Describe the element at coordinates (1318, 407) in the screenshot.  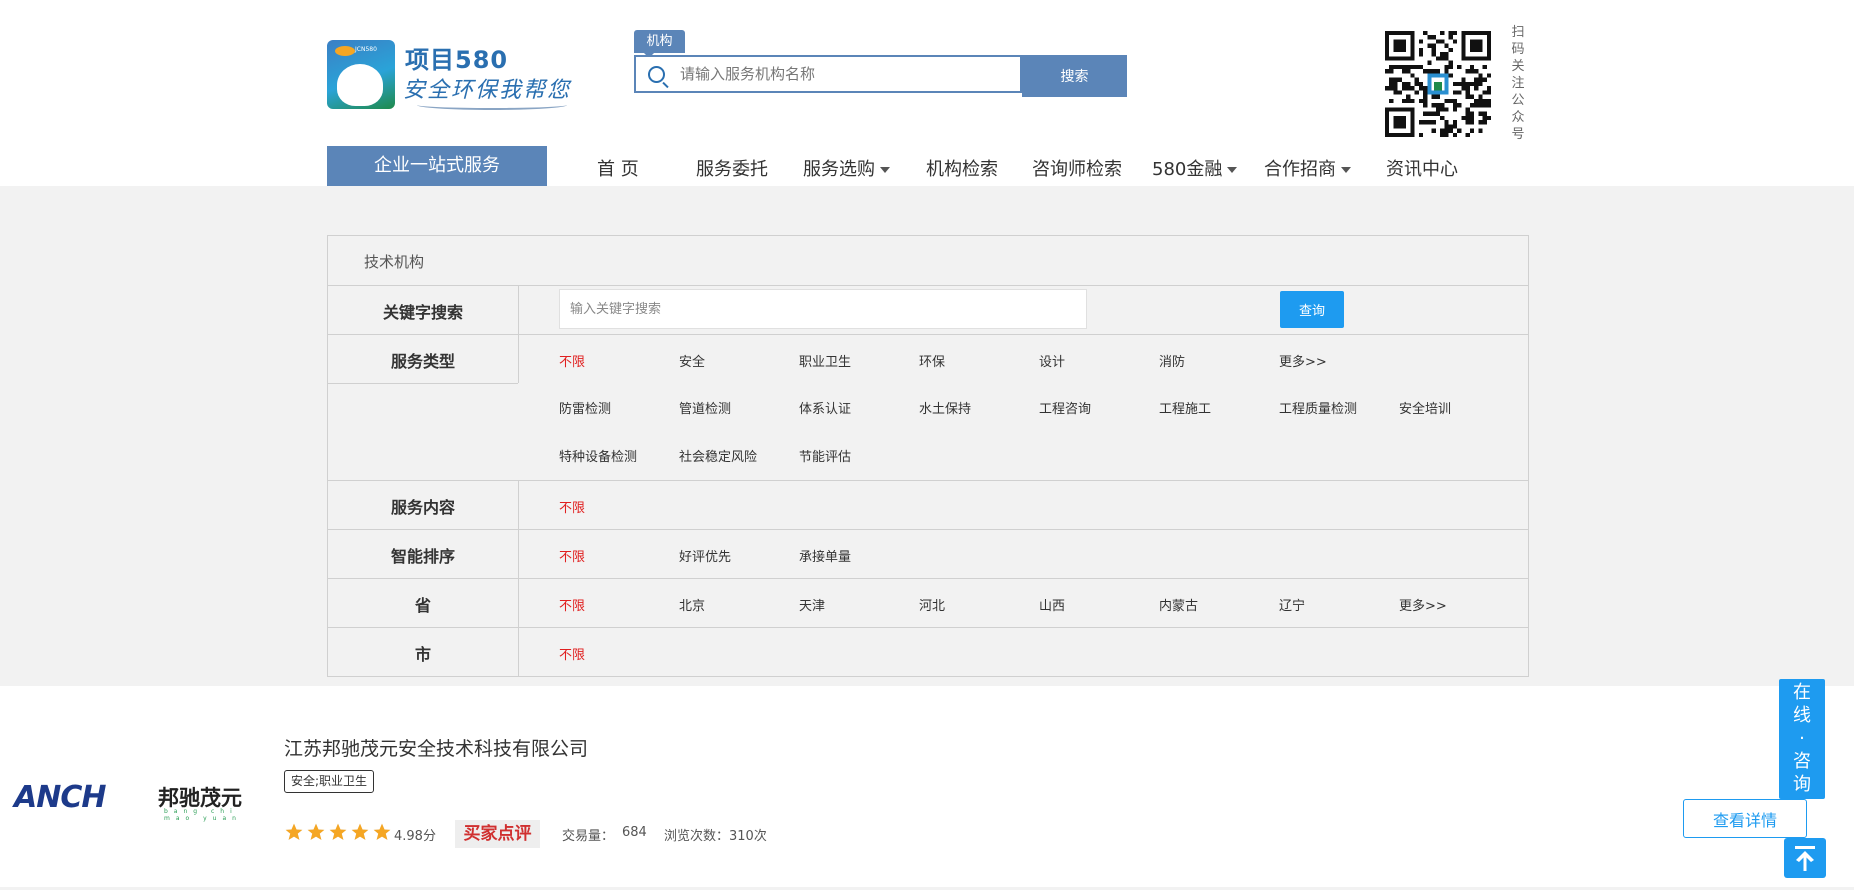
I see `service-type-option: 工程质量检测` at that location.